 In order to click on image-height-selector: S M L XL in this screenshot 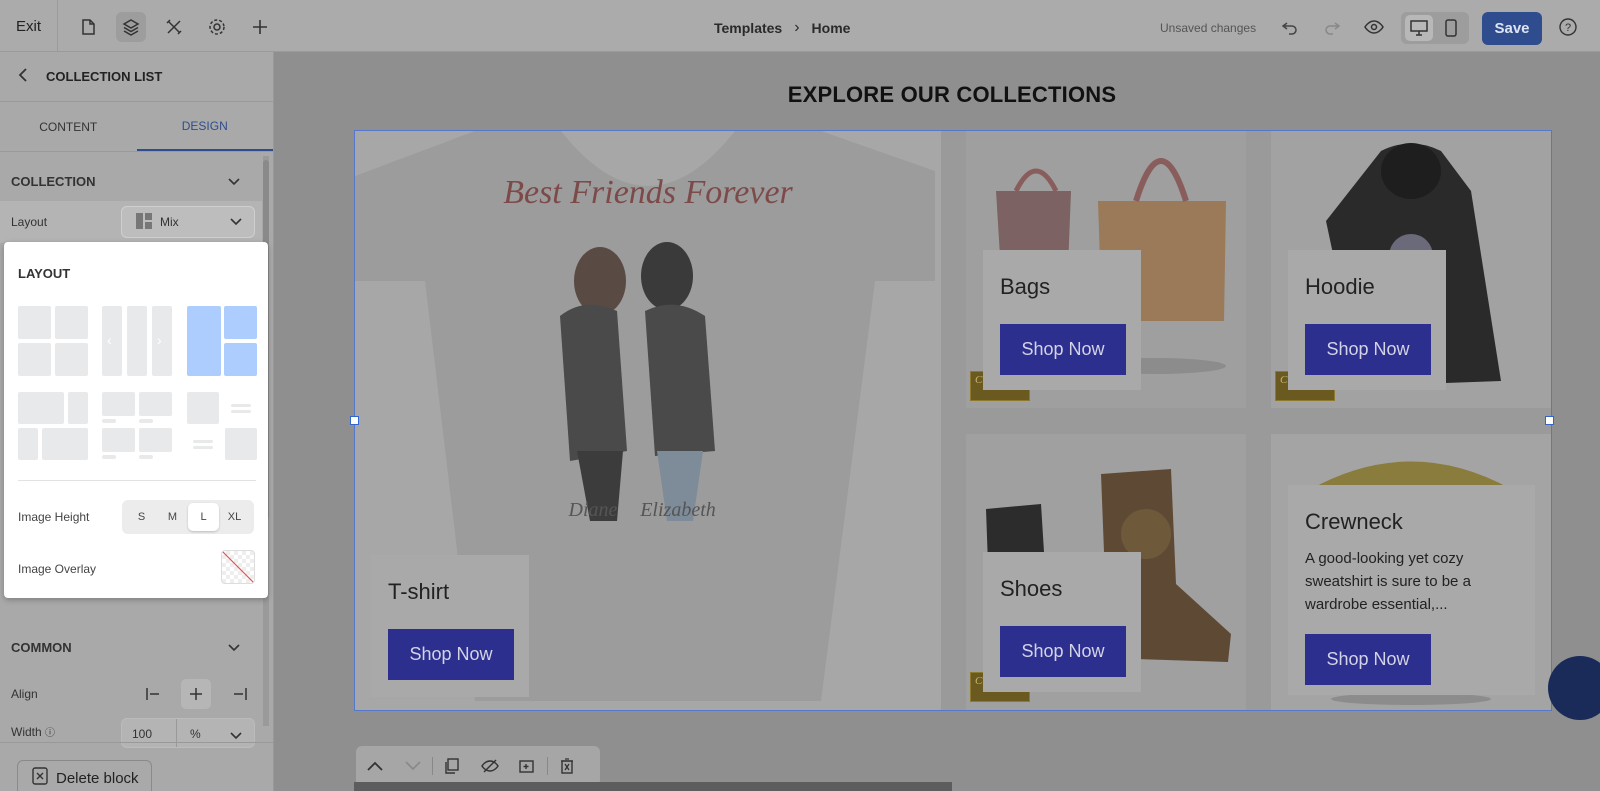, I will do `click(188, 517)`.